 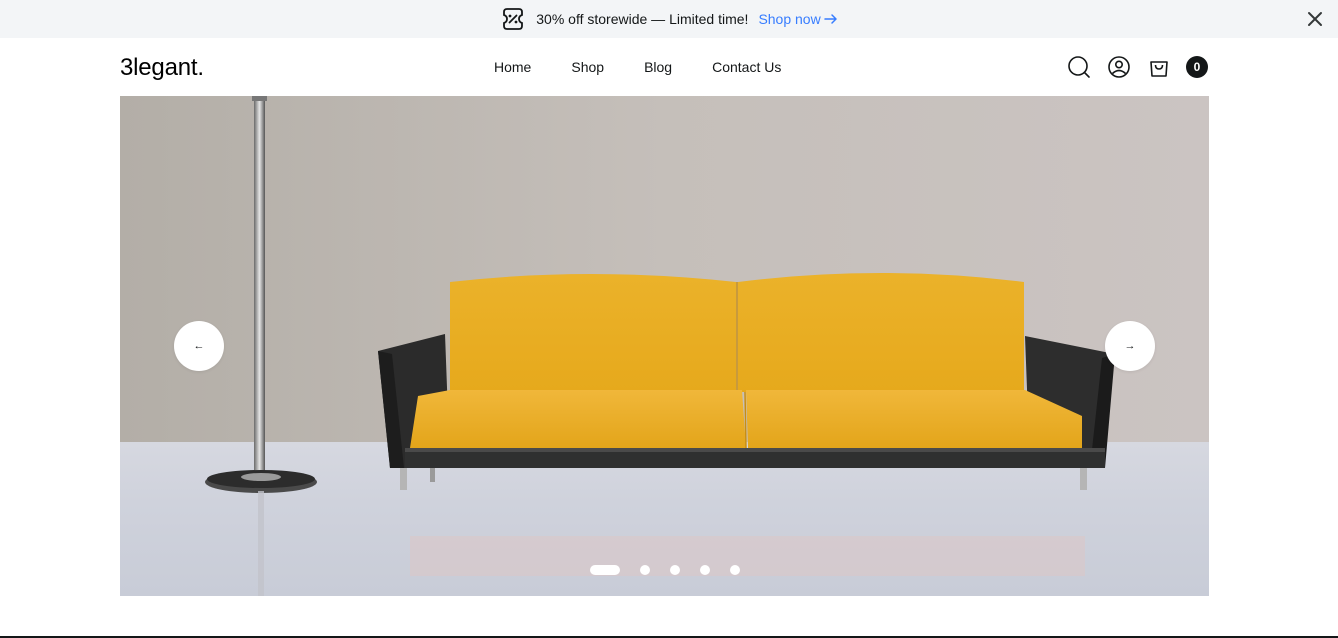 I want to click on site-header: 3legant. Home Shop Blog Contact Us 0, so click(x=669, y=67).